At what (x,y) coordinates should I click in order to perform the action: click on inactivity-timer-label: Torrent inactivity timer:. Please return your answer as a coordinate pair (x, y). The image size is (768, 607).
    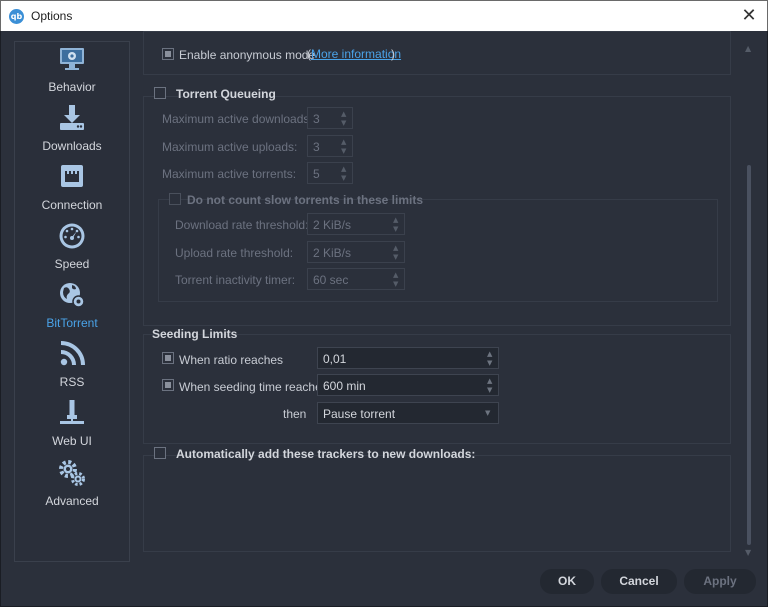
    Looking at the image, I should click on (235, 280).